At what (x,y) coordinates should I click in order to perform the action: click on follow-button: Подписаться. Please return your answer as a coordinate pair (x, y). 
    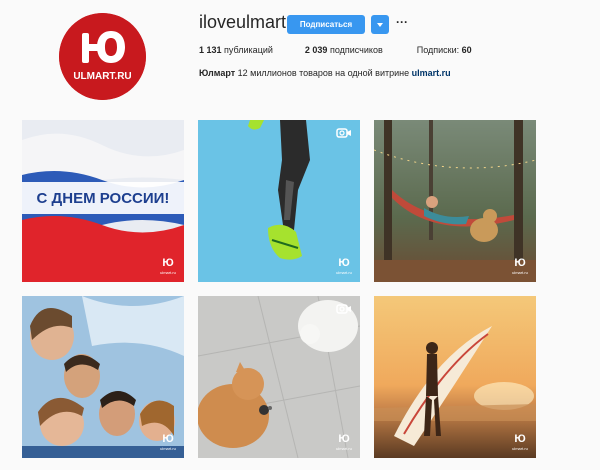
    Looking at the image, I should click on (326, 24).